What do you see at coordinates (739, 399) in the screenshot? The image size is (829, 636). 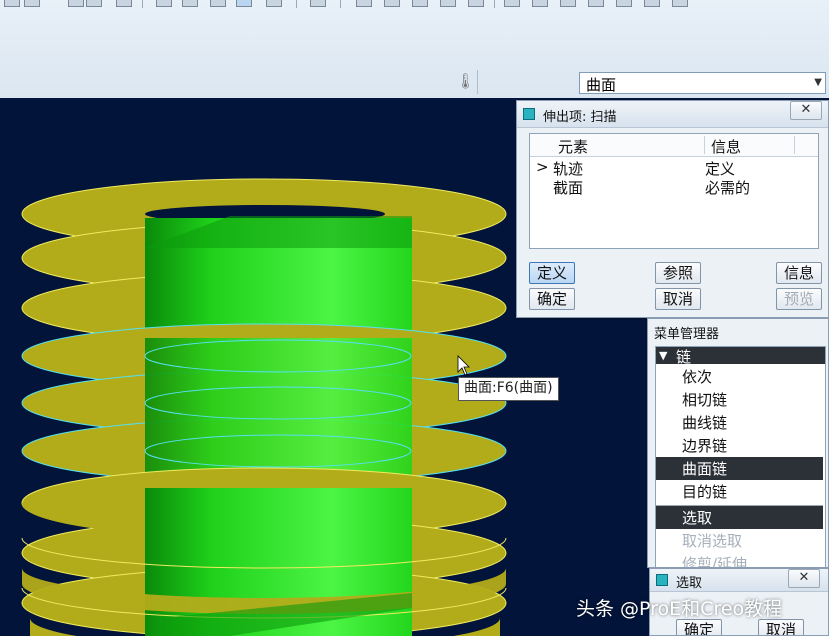 I see `menu-item-tangent-chain: 相切链` at bounding box center [739, 399].